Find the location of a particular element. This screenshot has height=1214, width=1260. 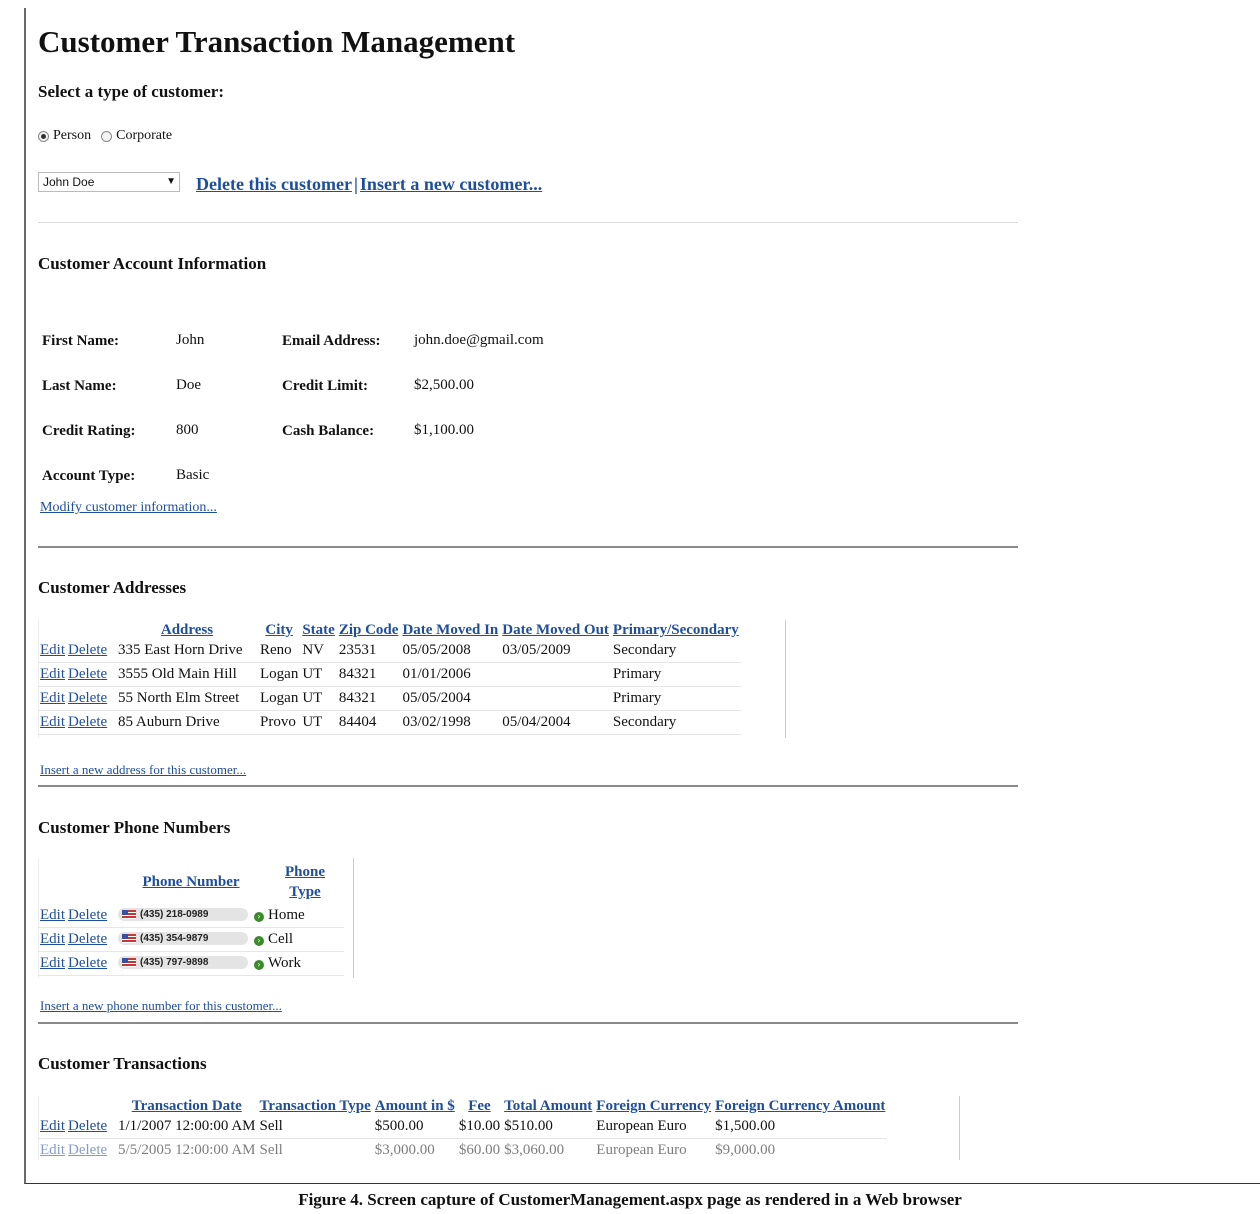

phone-type-column-header: Phone Type is located at coordinates (305, 882).